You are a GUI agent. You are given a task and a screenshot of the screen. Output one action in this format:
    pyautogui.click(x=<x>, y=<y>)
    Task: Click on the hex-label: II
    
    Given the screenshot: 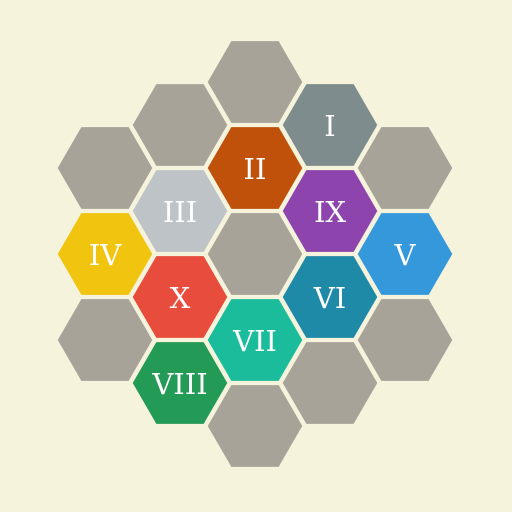 What is the action you would take?
    pyautogui.click(x=255, y=169)
    